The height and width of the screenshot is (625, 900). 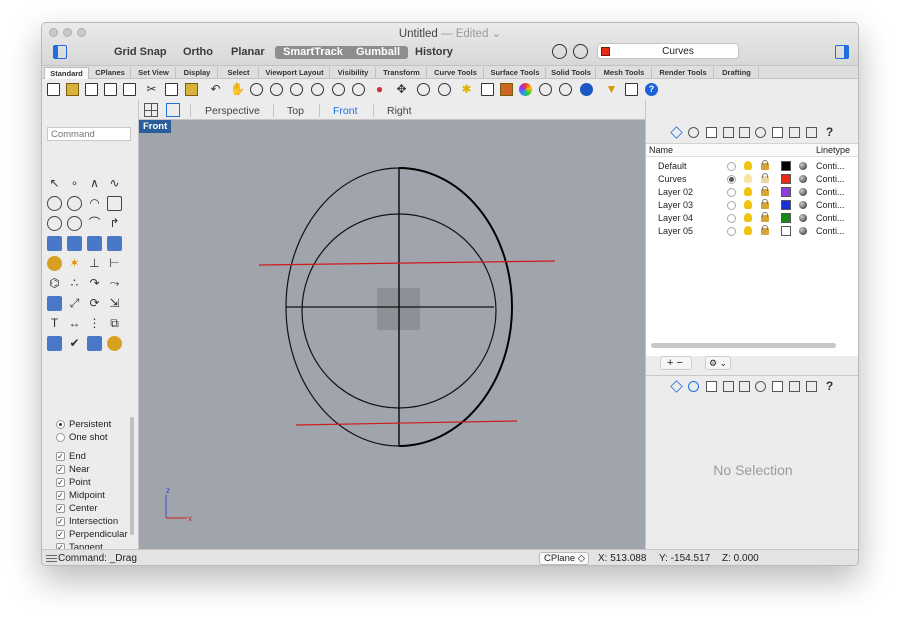 What do you see at coordinates (54, 263) in the screenshot?
I see `boolean-icon` at bounding box center [54, 263].